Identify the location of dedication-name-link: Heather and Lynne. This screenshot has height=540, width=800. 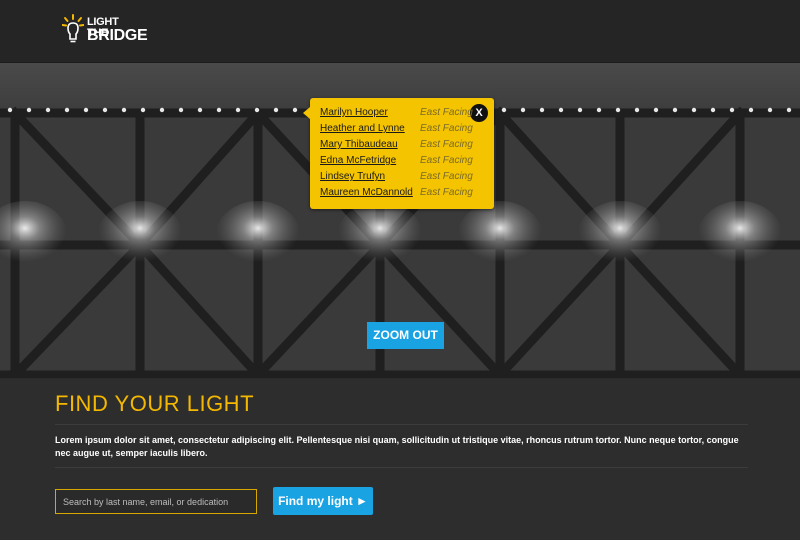
(362, 128).